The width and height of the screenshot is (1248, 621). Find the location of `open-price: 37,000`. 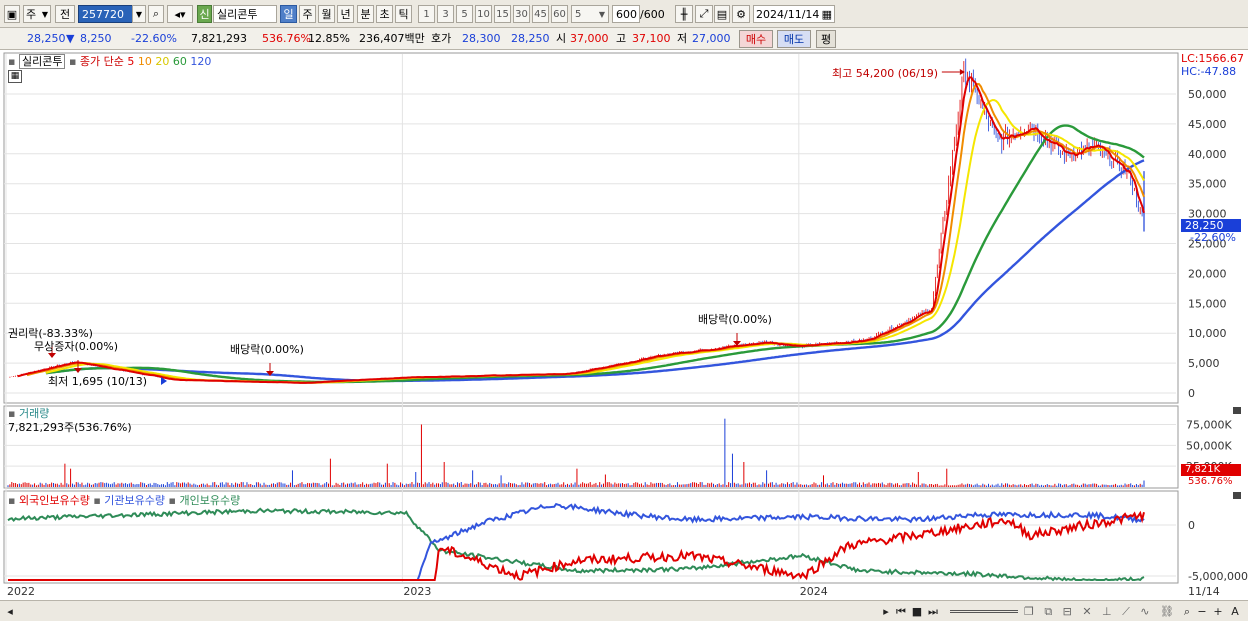

open-price: 37,000 is located at coordinates (589, 38).